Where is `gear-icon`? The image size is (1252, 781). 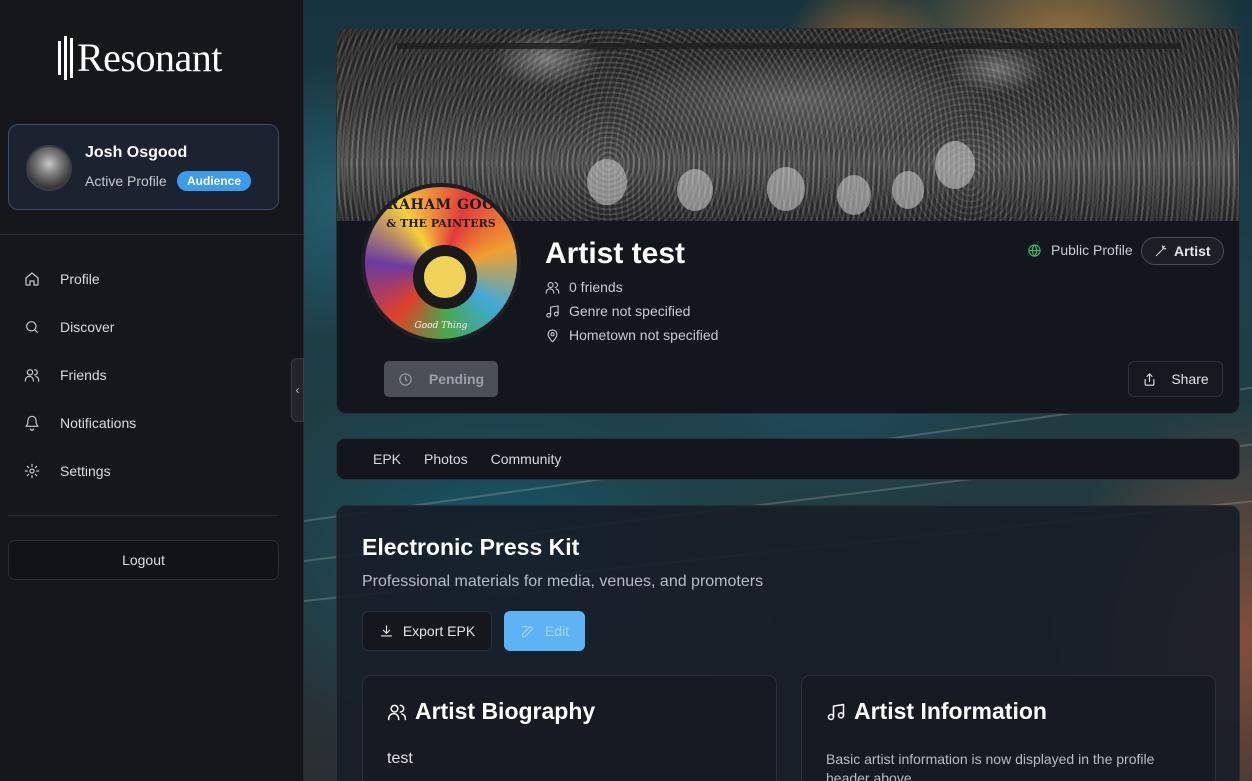 gear-icon is located at coordinates (32, 471).